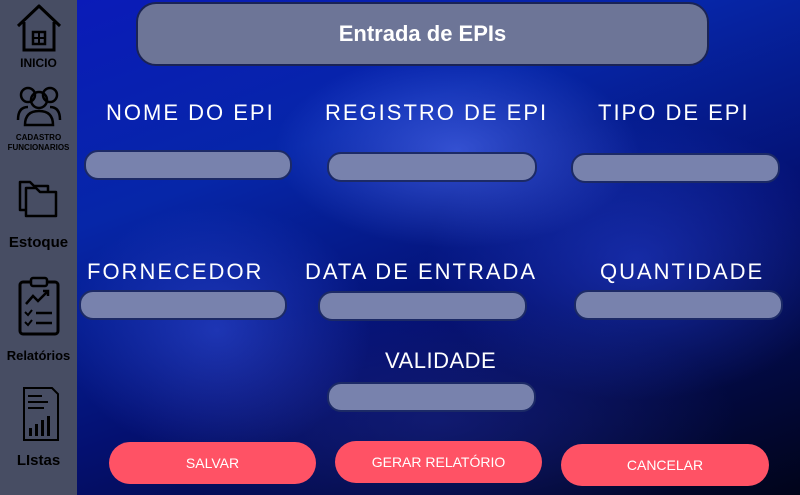 The width and height of the screenshot is (800, 495). Describe the element at coordinates (175, 271) in the screenshot. I see `fornecedor-label: FORNECEDOR` at that location.